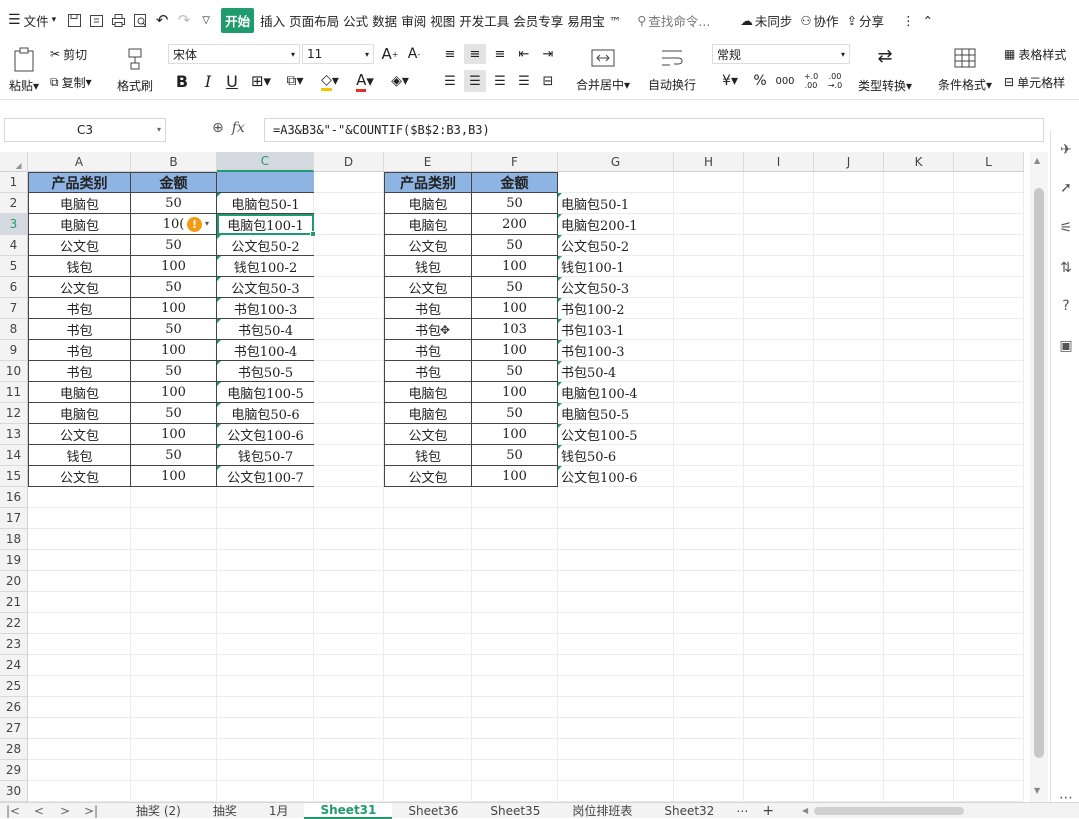  Describe the element at coordinates (207, 223) in the screenshot. I see `warning-dropdown-icon: ▾` at that location.